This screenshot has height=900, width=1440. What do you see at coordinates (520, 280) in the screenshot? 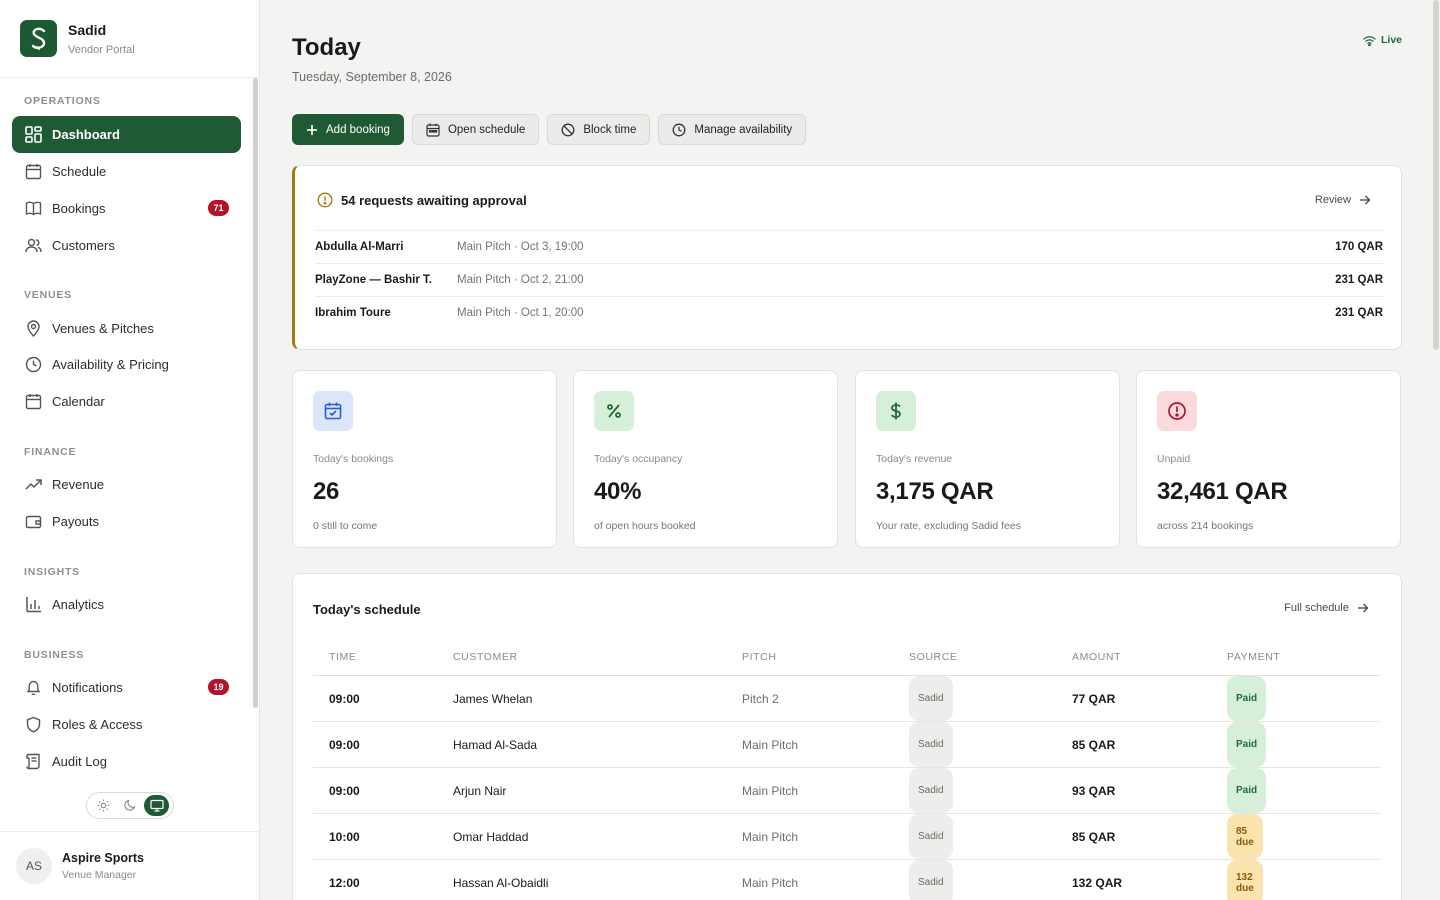
I see `approval-detail: Main Pitch · Oct 2, 21:00` at bounding box center [520, 280].